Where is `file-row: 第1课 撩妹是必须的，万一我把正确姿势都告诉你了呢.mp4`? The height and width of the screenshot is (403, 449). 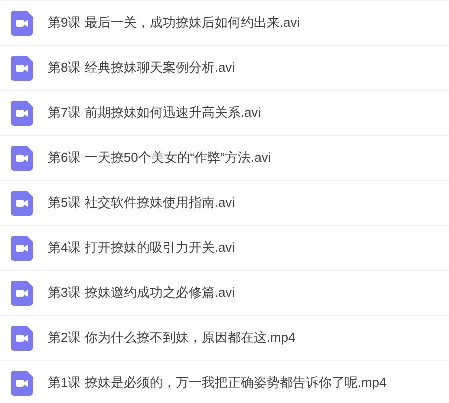 file-row: 第1课 撩妹是必须的，万一我把正确姿势都告诉你了呢.mp4 is located at coordinates (224, 382).